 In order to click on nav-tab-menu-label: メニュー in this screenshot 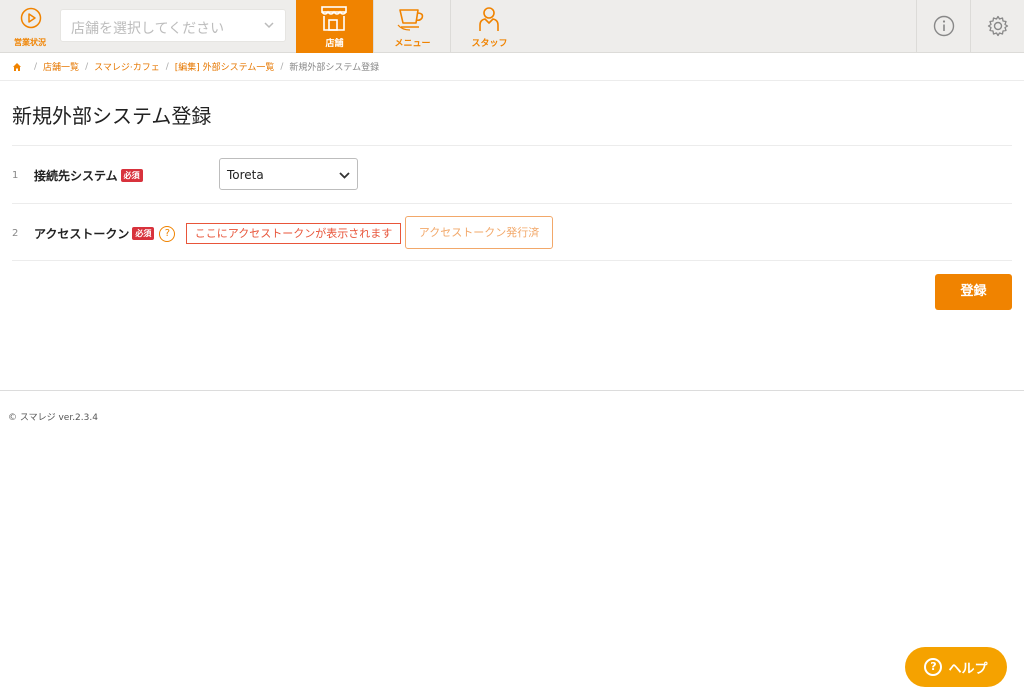, I will do `click(412, 44)`.